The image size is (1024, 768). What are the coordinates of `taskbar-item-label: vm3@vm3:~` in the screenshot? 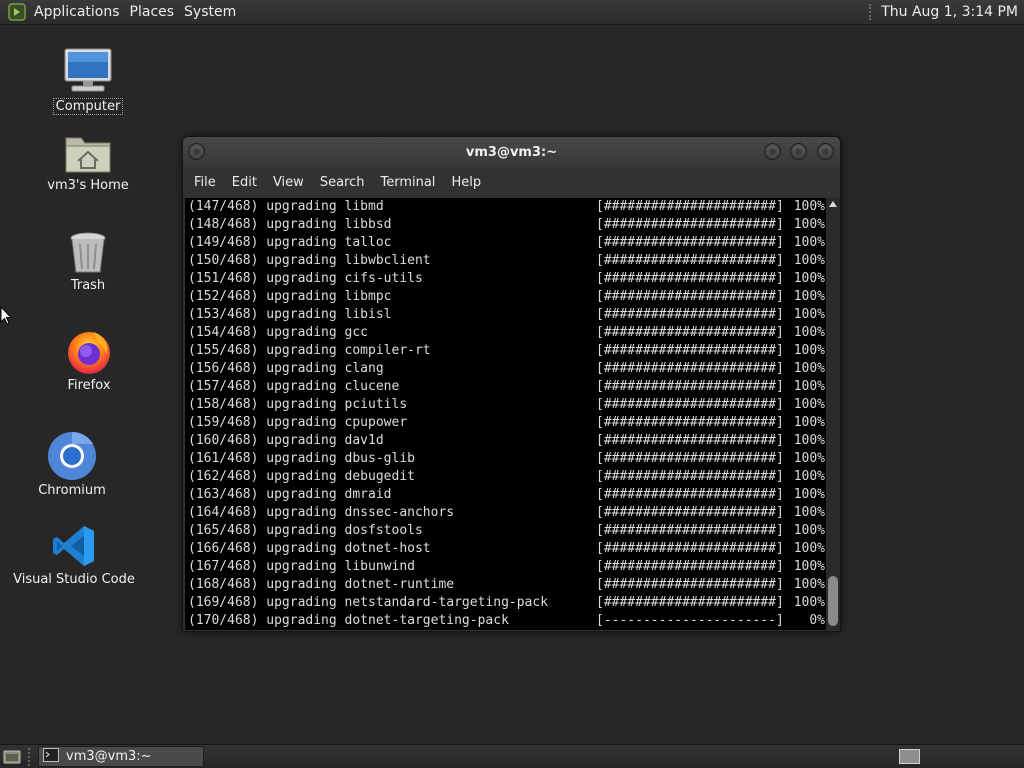 It's located at (109, 756).